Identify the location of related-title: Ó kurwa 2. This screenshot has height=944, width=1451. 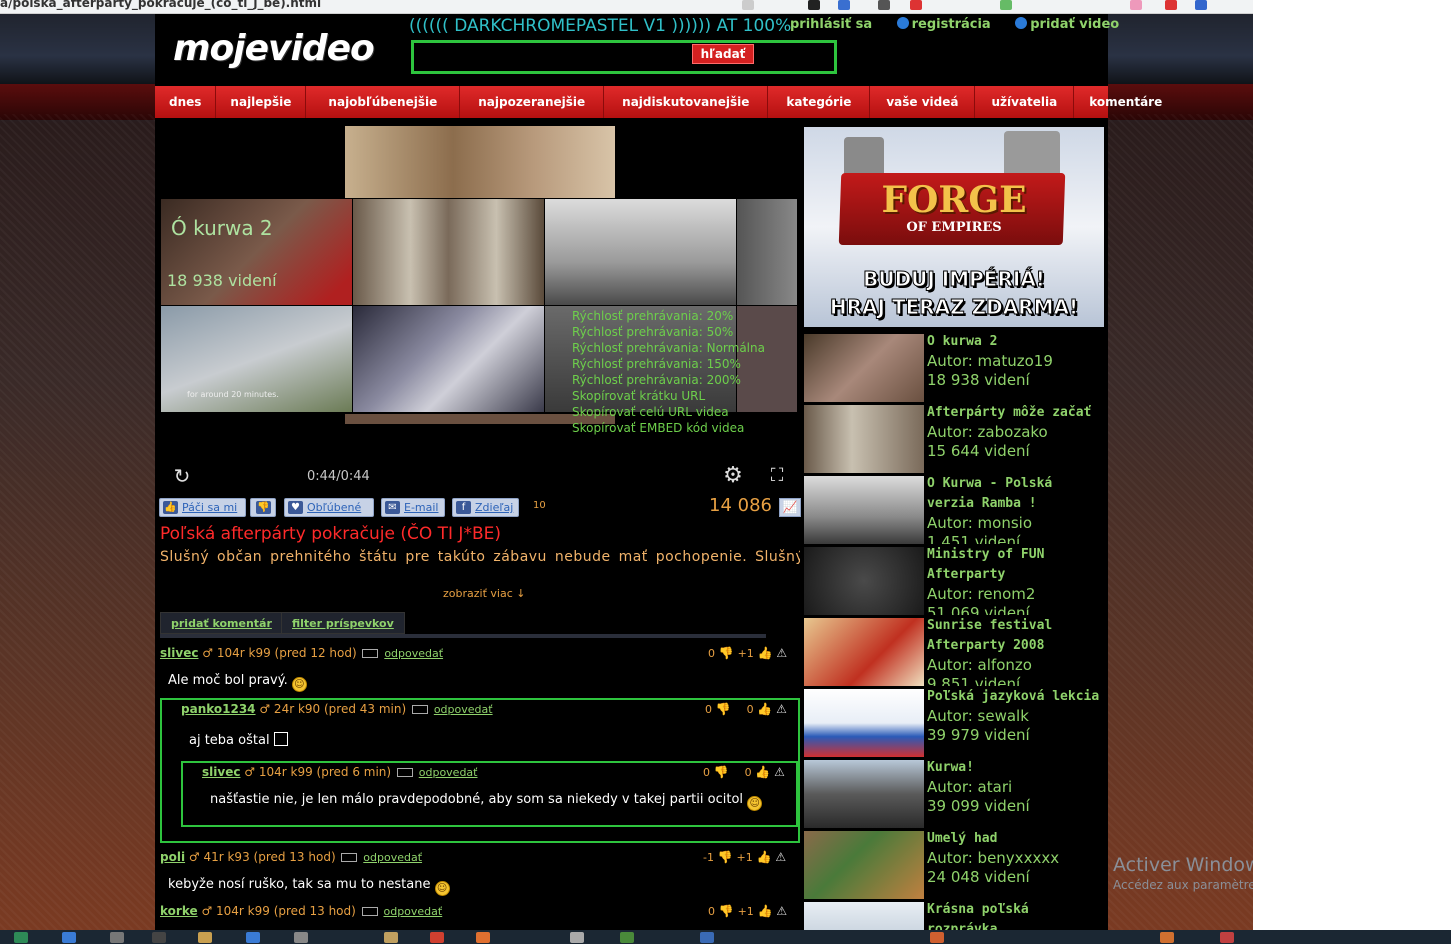
(1014, 343).